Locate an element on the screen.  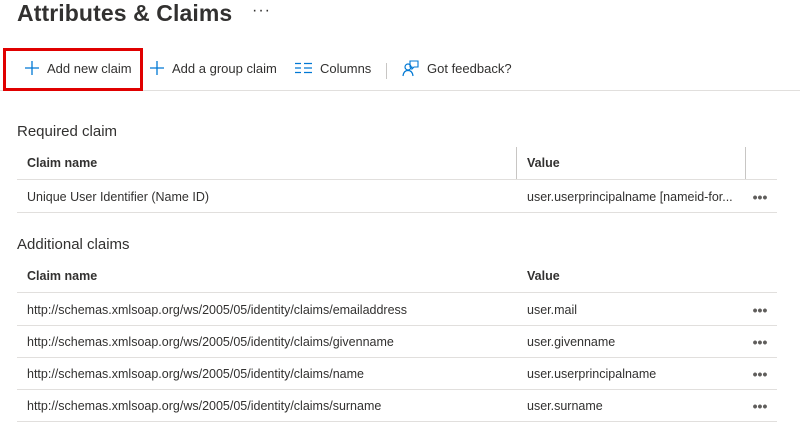
plus-icon is located at coordinates (157, 68).